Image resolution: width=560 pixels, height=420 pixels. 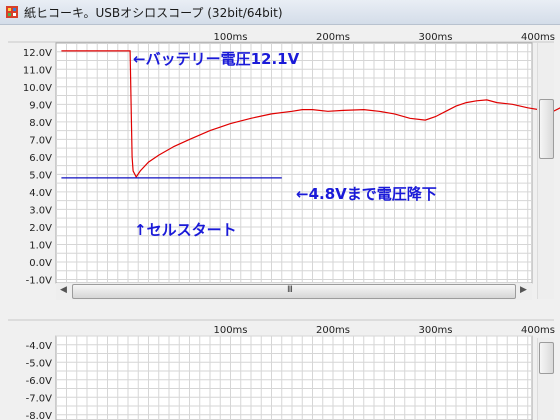 What do you see at coordinates (39, 363) in the screenshot?
I see `y-tick-label: -5.0V` at bounding box center [39, 363].